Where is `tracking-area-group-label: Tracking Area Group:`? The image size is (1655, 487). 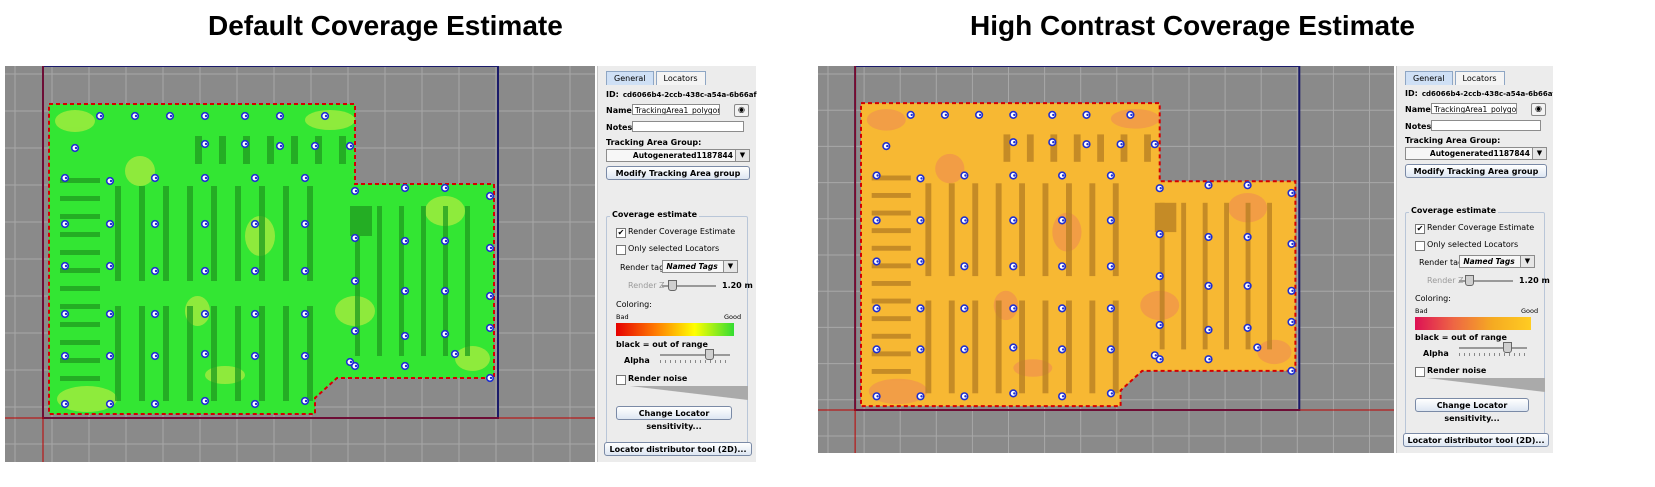
tracking-area-group-label: Tracking Area Group: is located at coordinates (654, 142).